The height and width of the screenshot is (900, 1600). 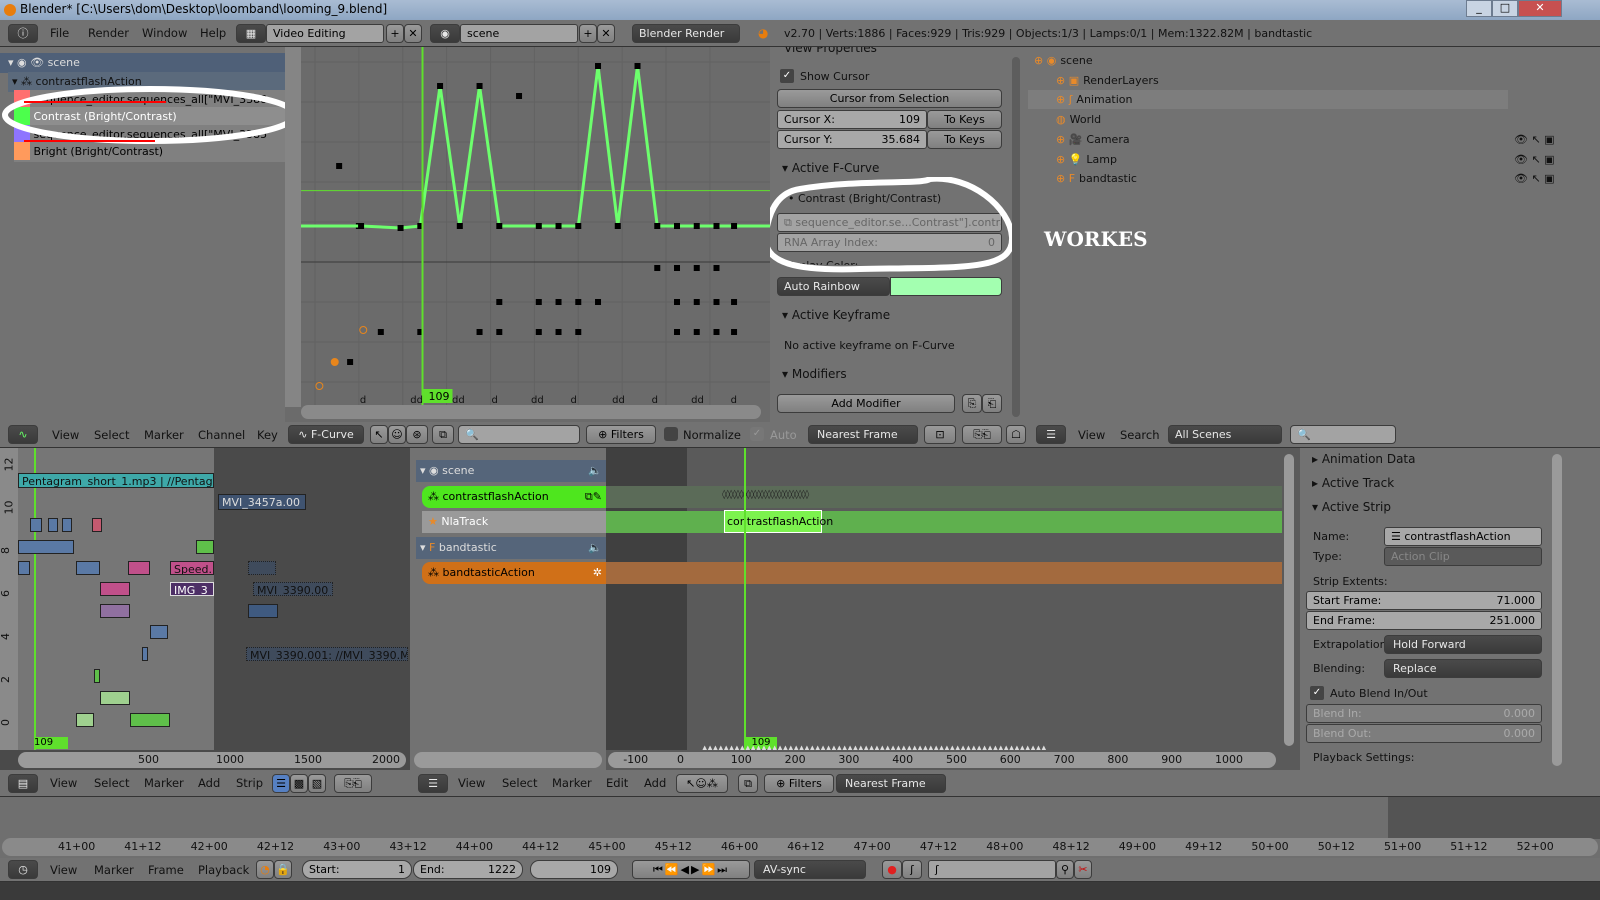 What do you see at coordinates (417, 434) in the screenshot?
I see `only-errors-icon: ⊛` at bounding box center [417, 434].